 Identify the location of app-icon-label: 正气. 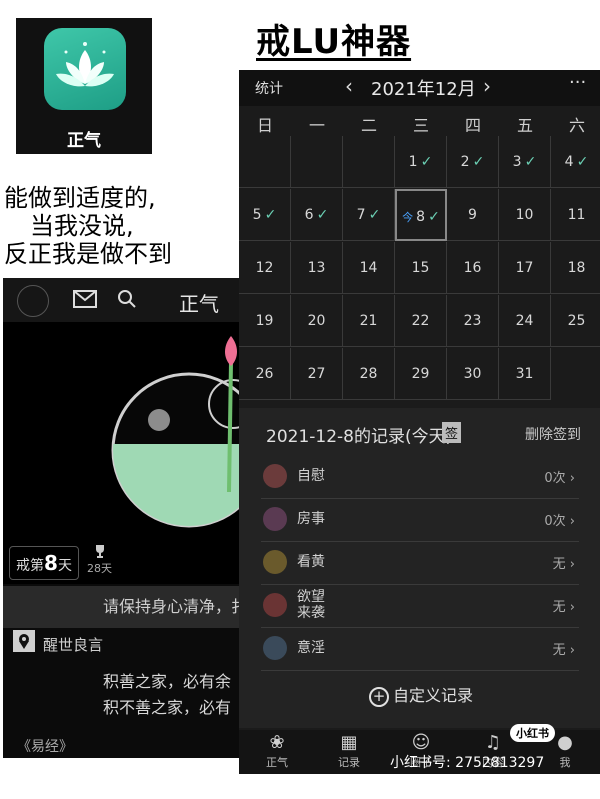
(84, 141).